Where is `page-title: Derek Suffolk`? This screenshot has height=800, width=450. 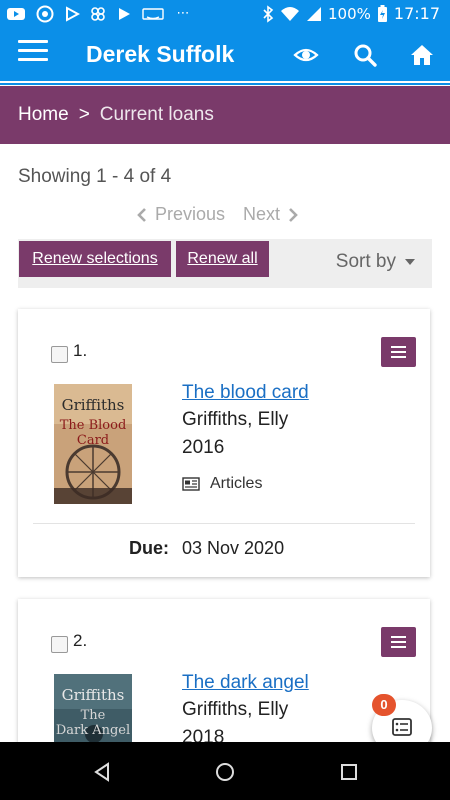 page-title: Derek Suffolk is located at coordinates (160, 54).